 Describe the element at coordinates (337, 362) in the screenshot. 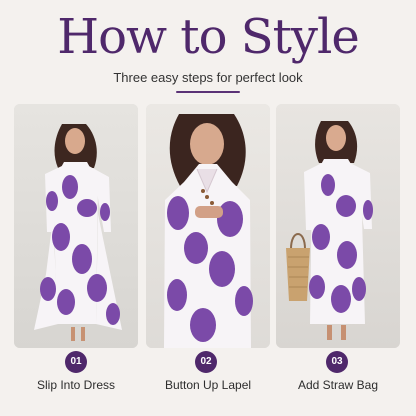

I see `step-3-badge: 03` at that location.